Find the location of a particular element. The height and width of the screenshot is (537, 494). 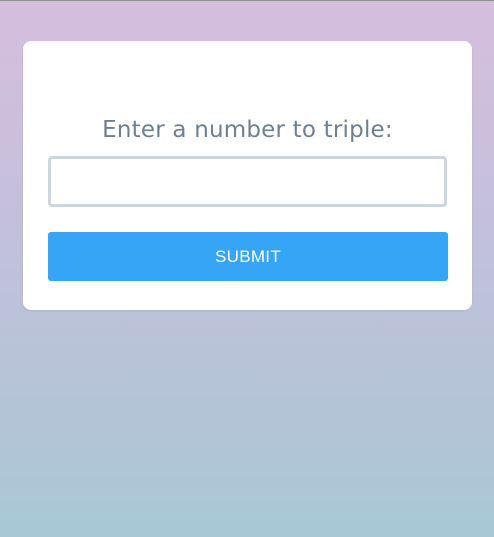

prompt-label: Enter a number to triple: is located at coordinates (247, 130).